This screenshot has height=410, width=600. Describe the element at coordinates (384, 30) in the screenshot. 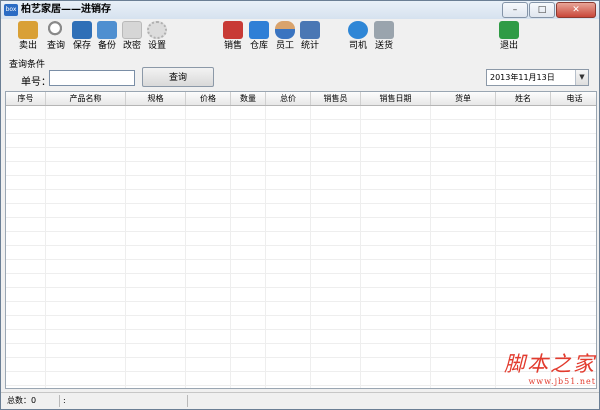

I see `truck-icon` at that location.